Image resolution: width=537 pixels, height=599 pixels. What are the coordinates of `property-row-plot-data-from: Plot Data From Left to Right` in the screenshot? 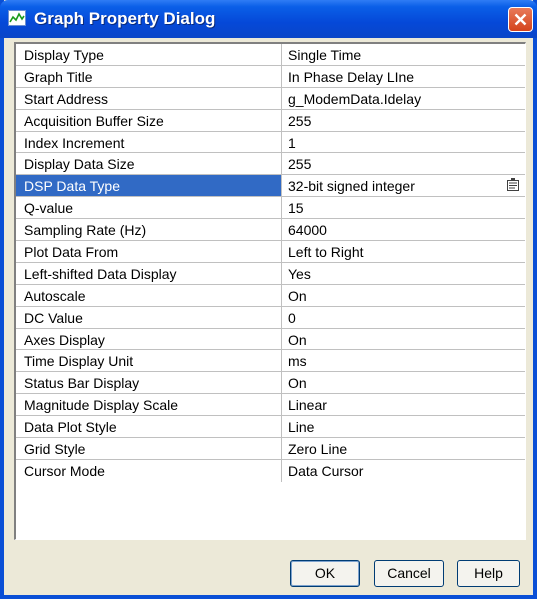 It's located at (270, 252).